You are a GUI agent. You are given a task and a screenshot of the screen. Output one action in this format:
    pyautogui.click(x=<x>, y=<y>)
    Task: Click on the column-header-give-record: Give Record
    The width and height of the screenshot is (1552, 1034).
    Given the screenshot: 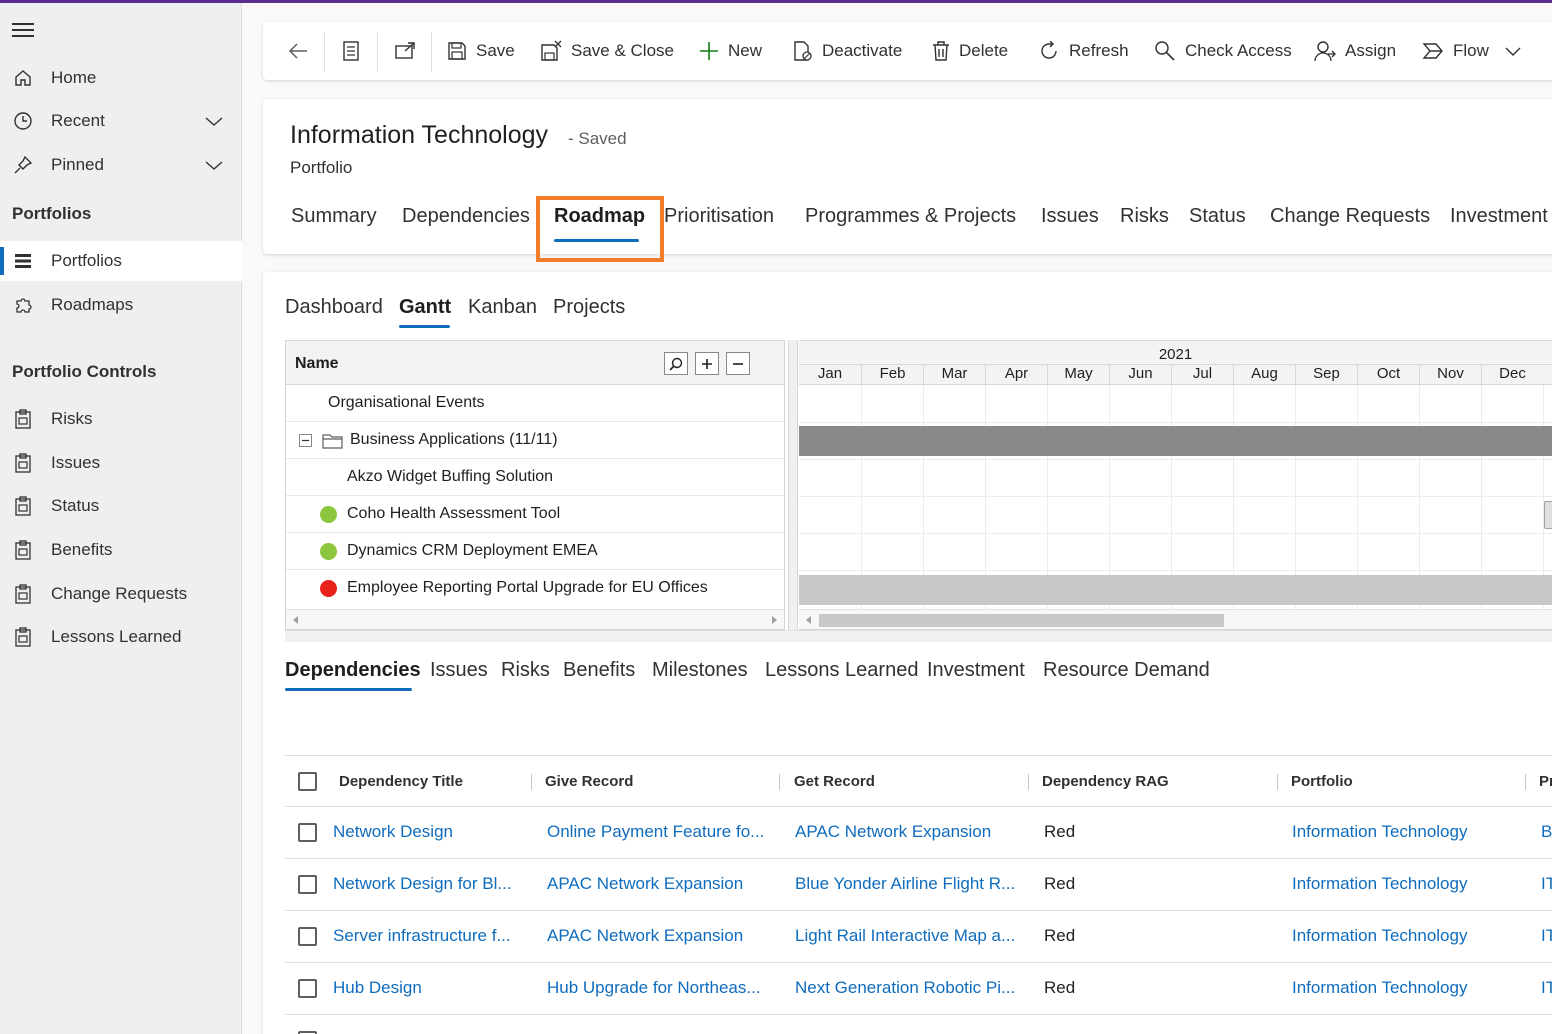 What is the action you would take?
    pyautogui.click(x=589, y=781)
    